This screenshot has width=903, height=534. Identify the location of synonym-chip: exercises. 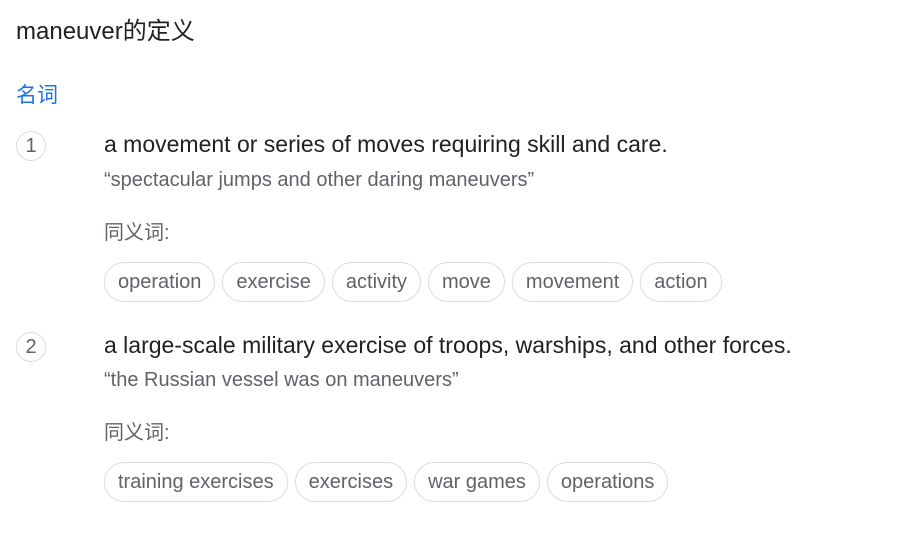
(351, 482).